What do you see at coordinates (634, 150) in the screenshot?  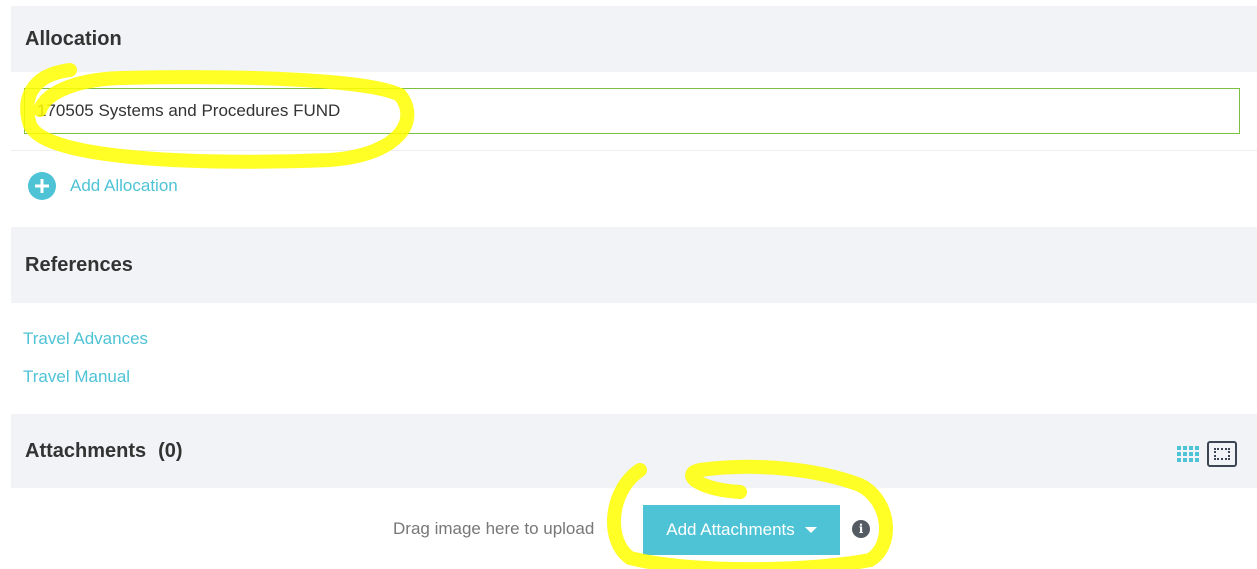 I see `divider` at bounding box center [634, 150].